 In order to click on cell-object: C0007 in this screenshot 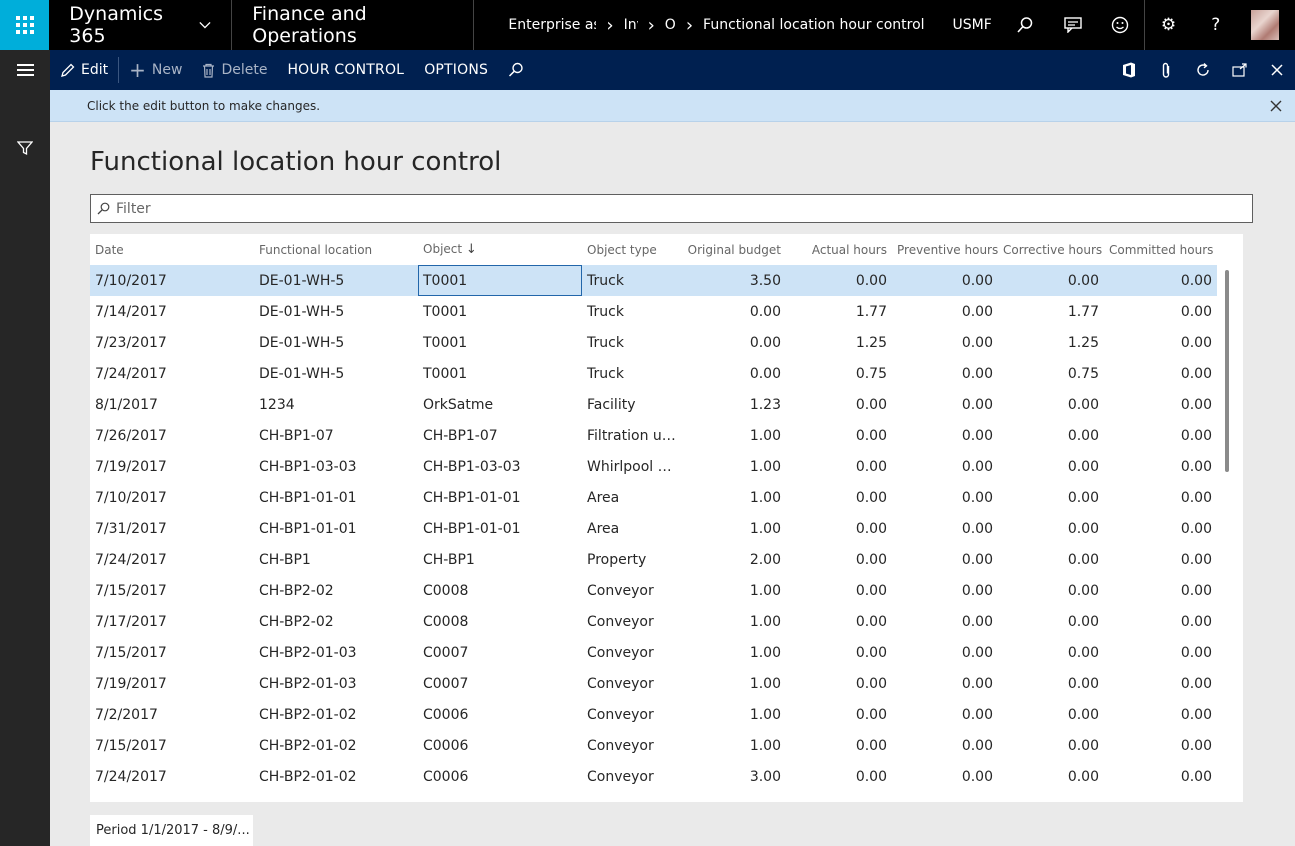, I will do `click(500, 652)`.